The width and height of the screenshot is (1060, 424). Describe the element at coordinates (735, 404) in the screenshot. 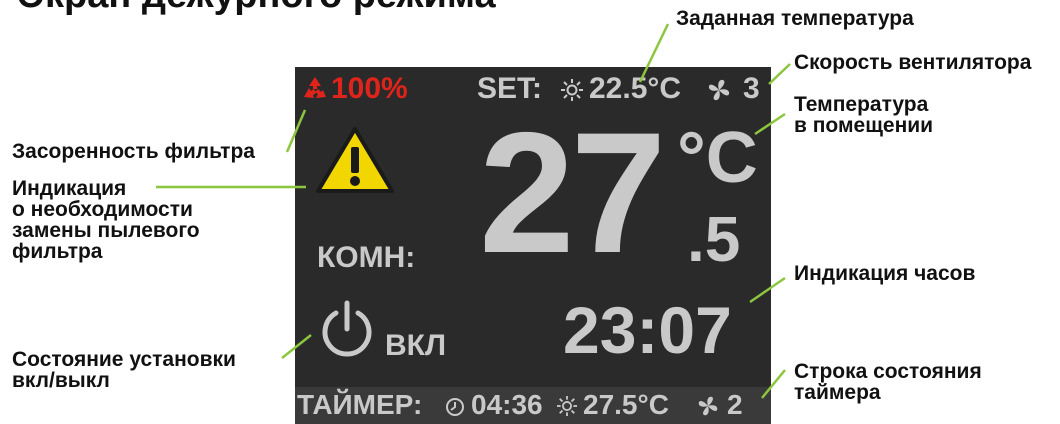

I see `timer-fan-speed: 2` at that location.